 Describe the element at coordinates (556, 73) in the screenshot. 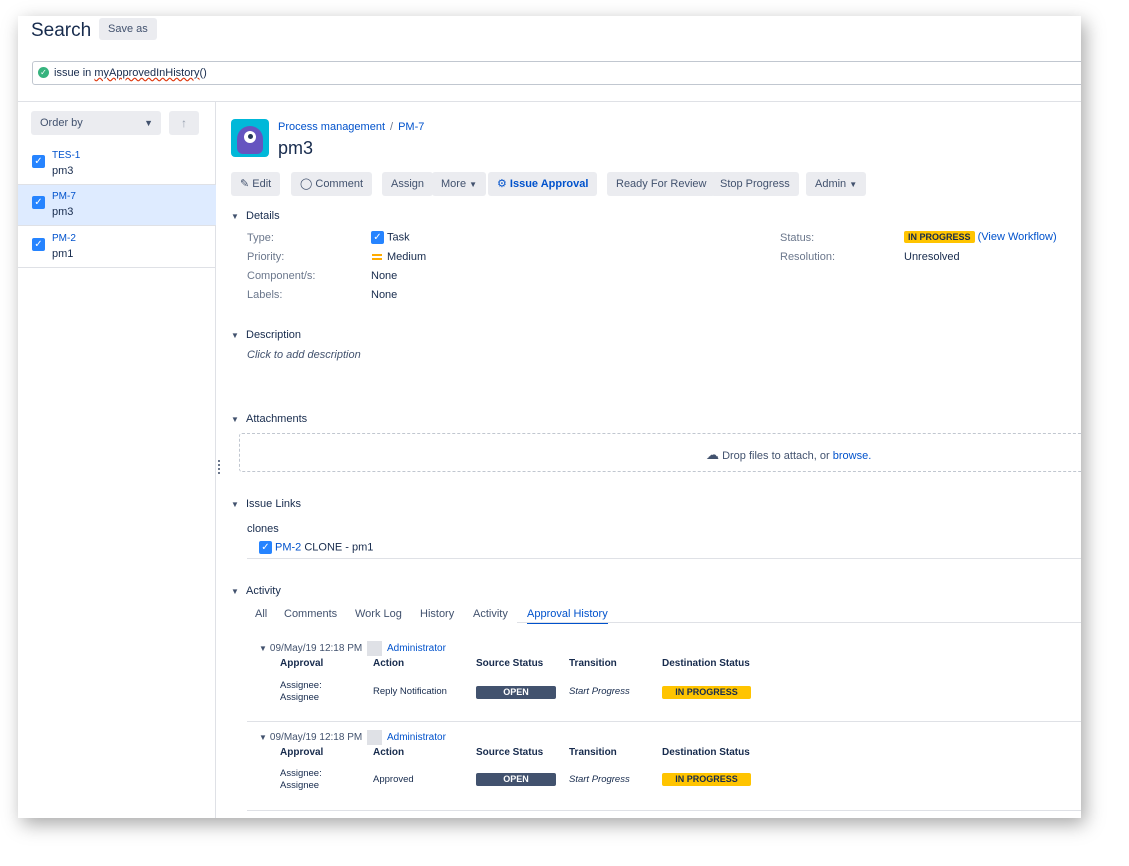

I see `jql-search-input: ✓ issue in myApprovedInHistory()` at that location.